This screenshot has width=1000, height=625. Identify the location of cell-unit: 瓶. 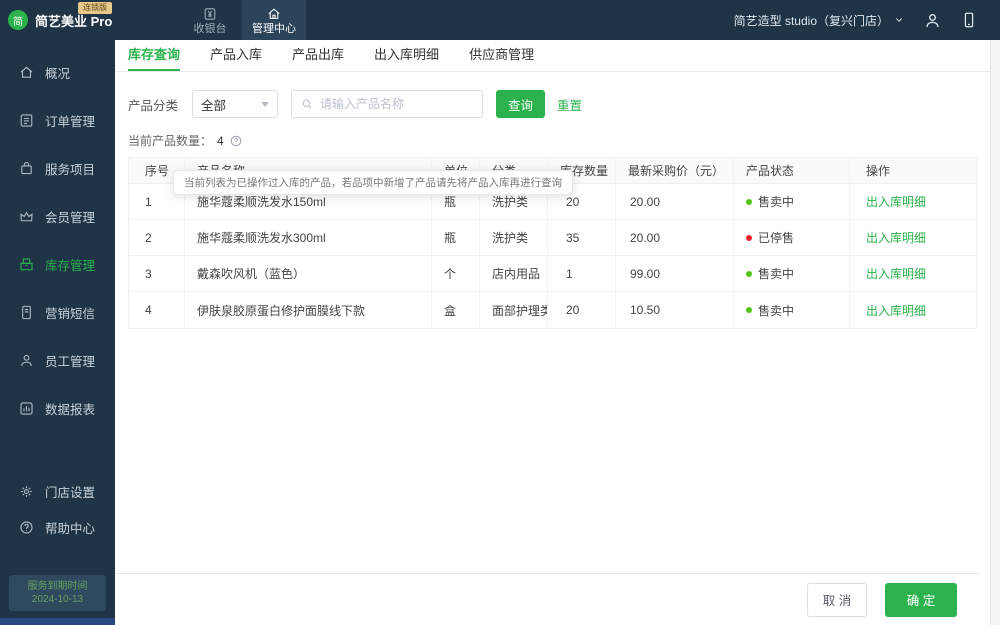
(456, 237).